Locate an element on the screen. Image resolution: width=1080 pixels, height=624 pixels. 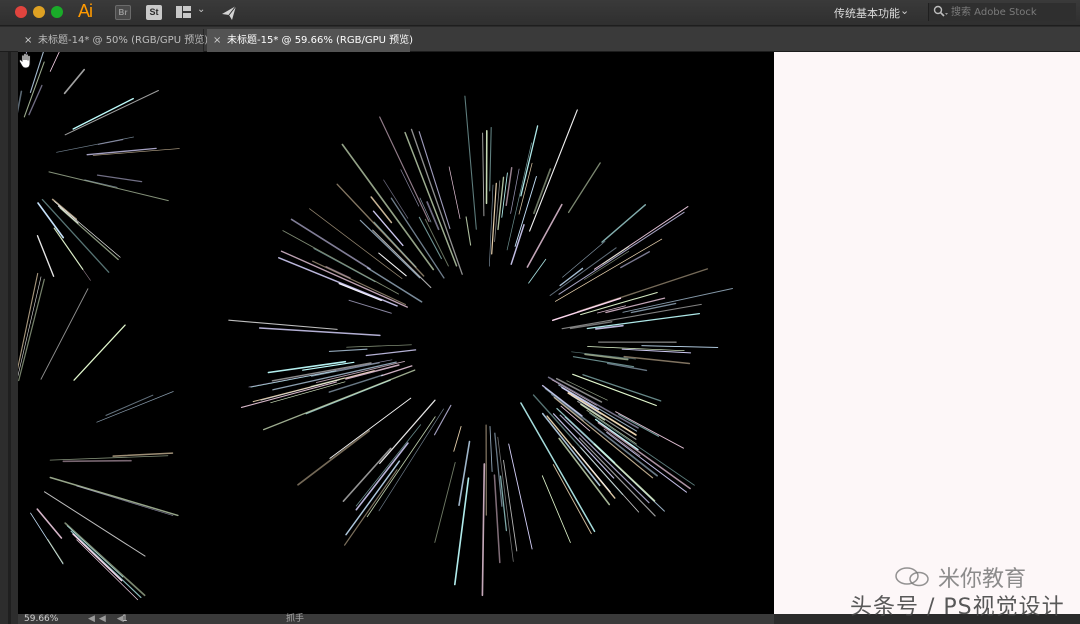
application-bar: Ai Br St ⌄ 传统基本功能 ⌄ is located at coordinates (540, 13).